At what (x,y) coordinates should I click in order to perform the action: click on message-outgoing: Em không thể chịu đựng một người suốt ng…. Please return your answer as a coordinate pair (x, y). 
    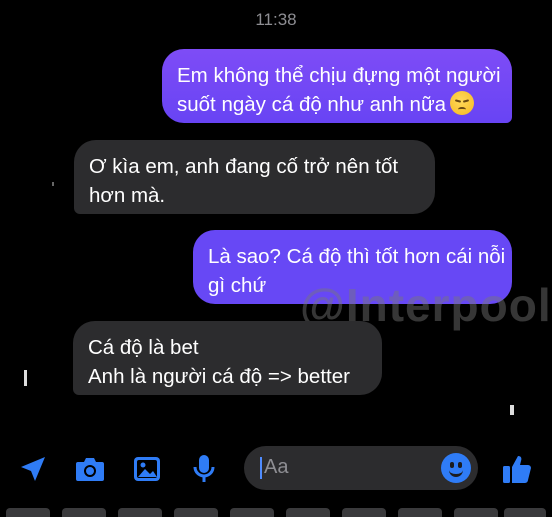
    Looking at the image, I should click on (337, 86).